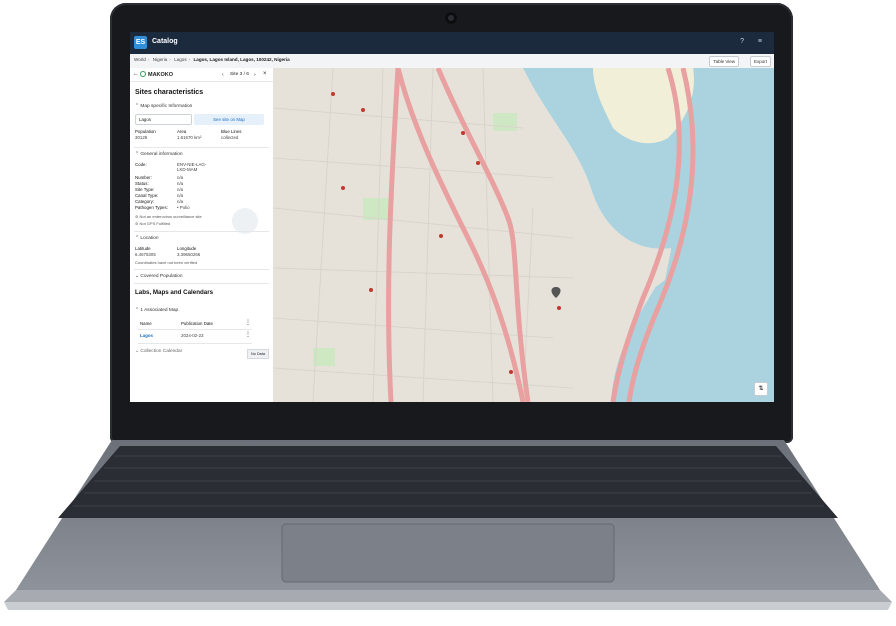  I want to click on general-info-label: General information, so click(161, 154).